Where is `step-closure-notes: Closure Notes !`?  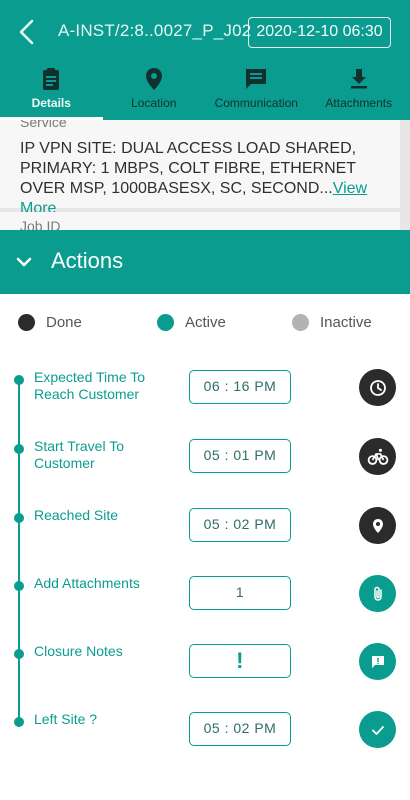 step-closure-notes: Closure Notes ! is located at coordinates (205, 671).